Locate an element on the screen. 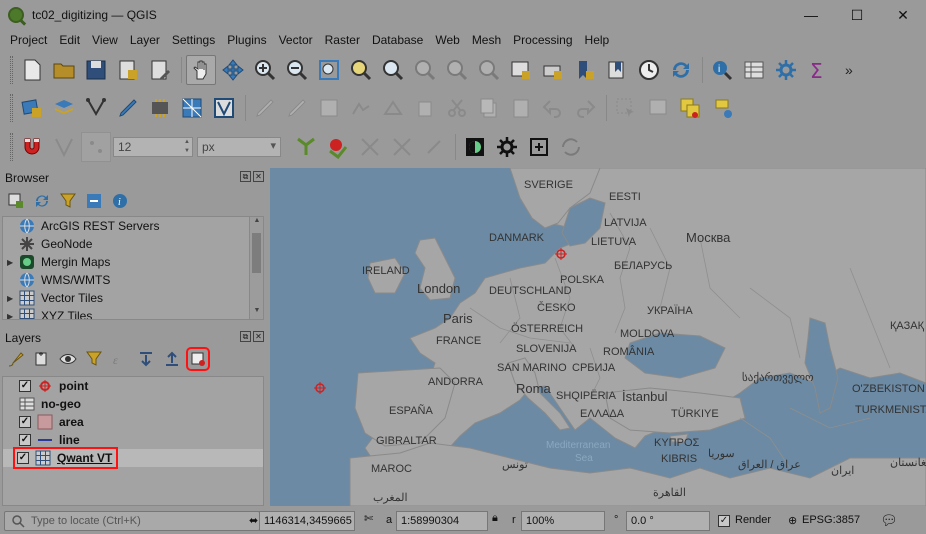 The width and height of the screenshot is (926, 534). crs-button: EPSG:3857 is located at coordinates (831, 520).